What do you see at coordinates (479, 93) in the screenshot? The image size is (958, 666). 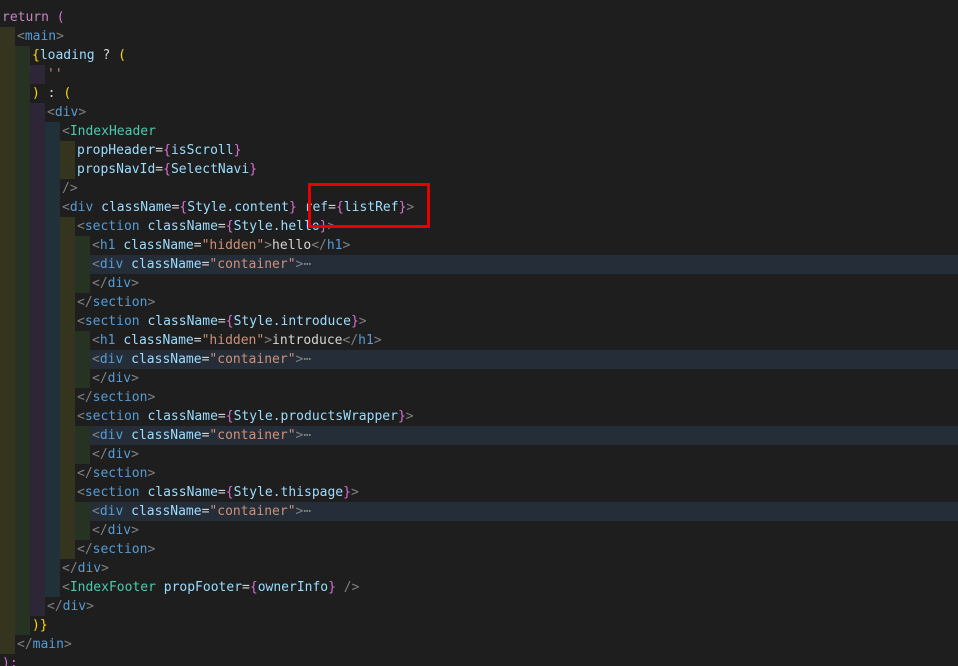 I see `code-line: ) : (` at bounding box center [479, 93].